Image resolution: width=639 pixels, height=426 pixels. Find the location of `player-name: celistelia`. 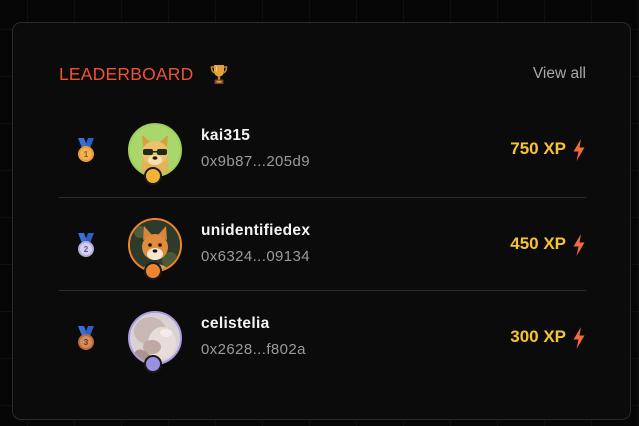

player-name: celistelia is located at coordinates (235, 323).